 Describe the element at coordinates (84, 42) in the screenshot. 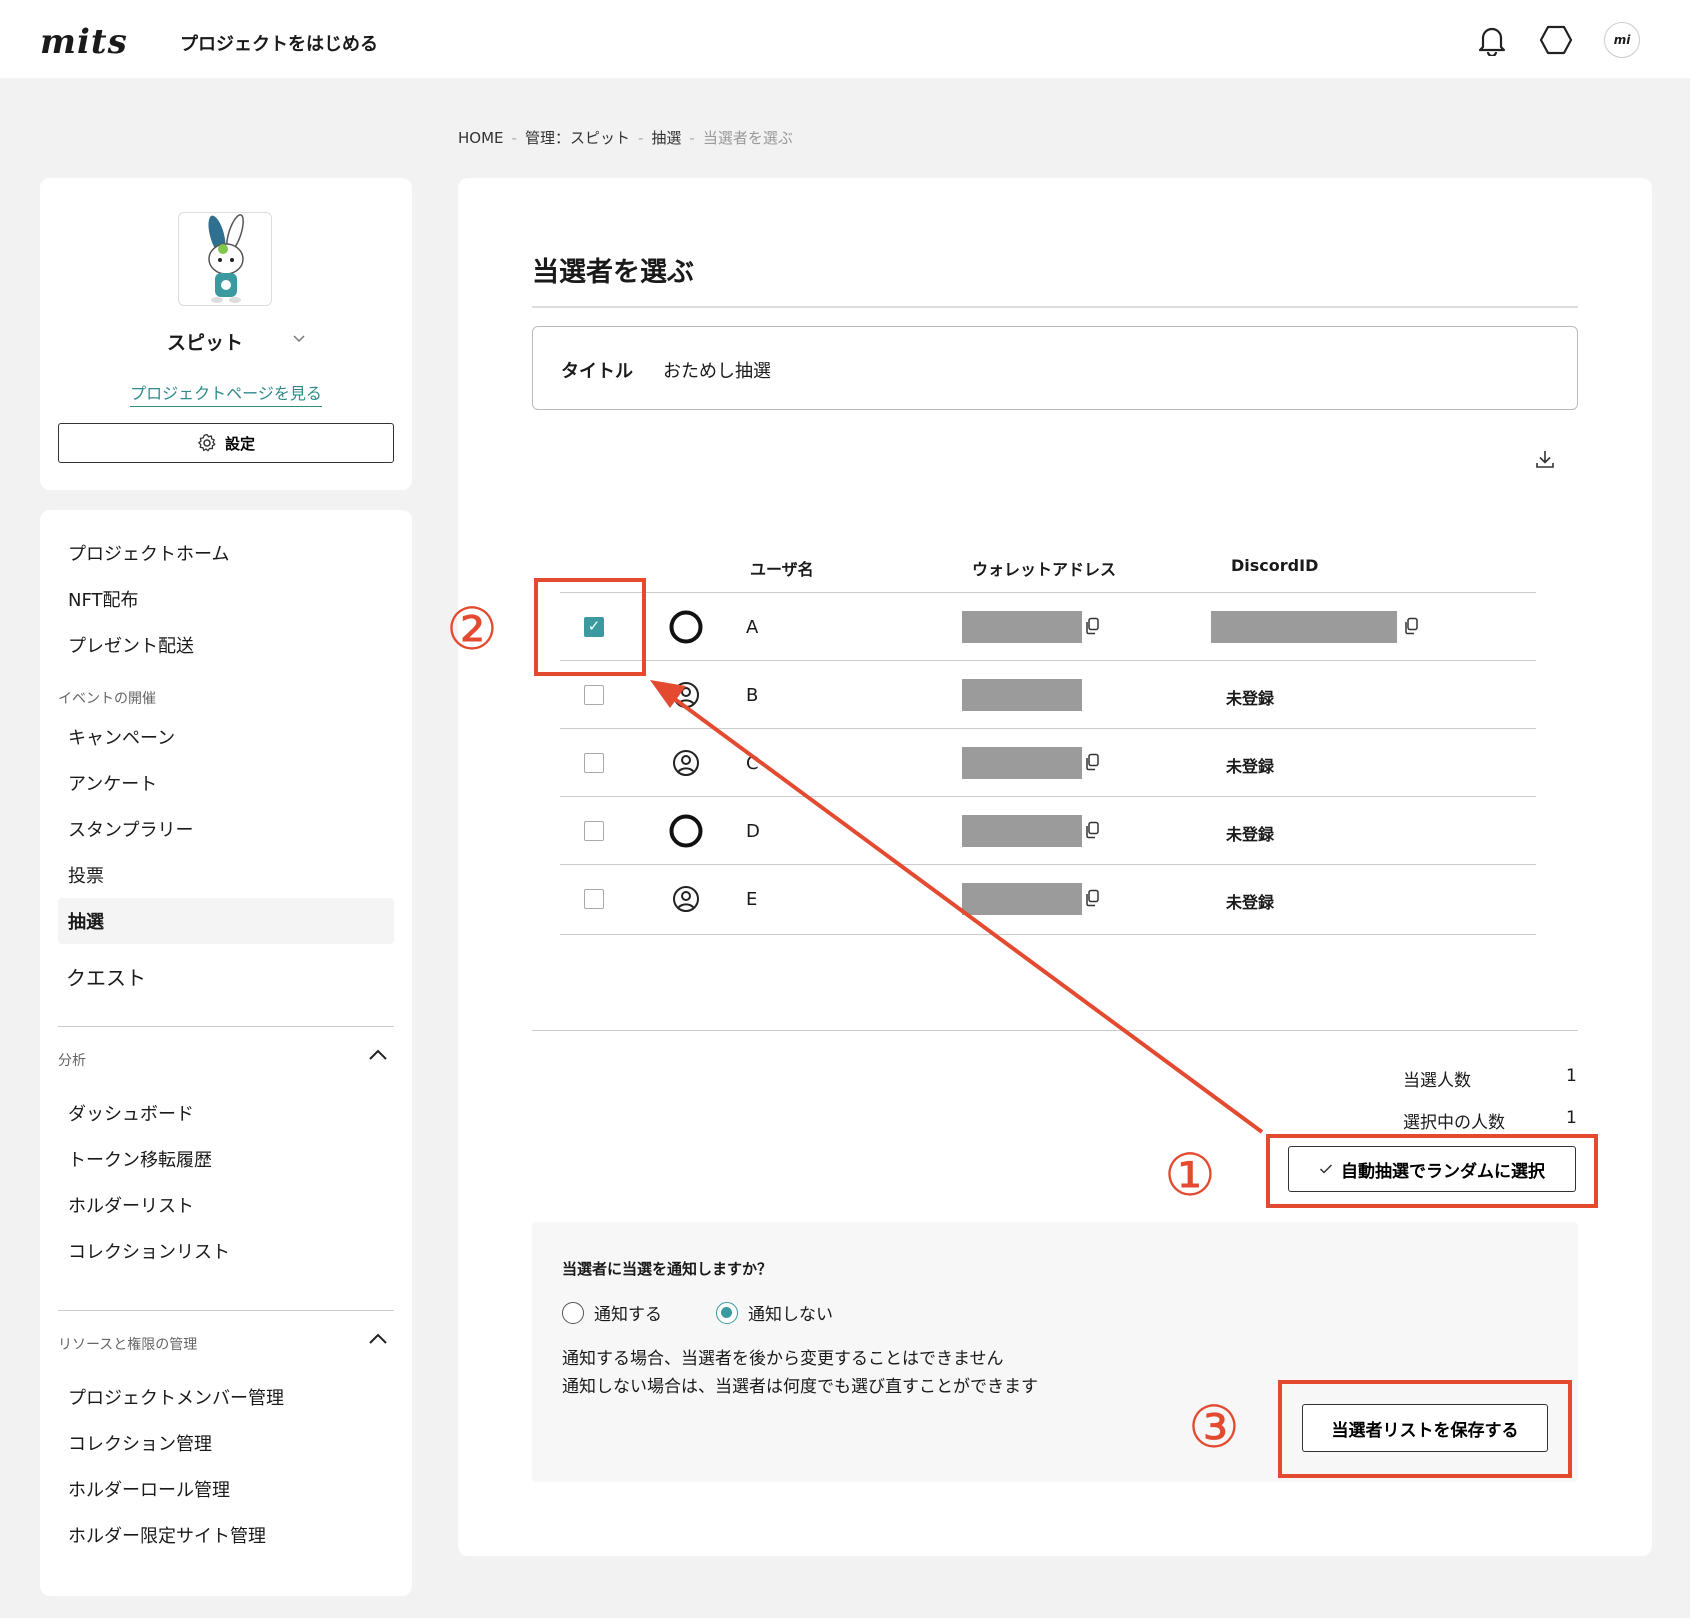

I see `logo: mits` at that location.